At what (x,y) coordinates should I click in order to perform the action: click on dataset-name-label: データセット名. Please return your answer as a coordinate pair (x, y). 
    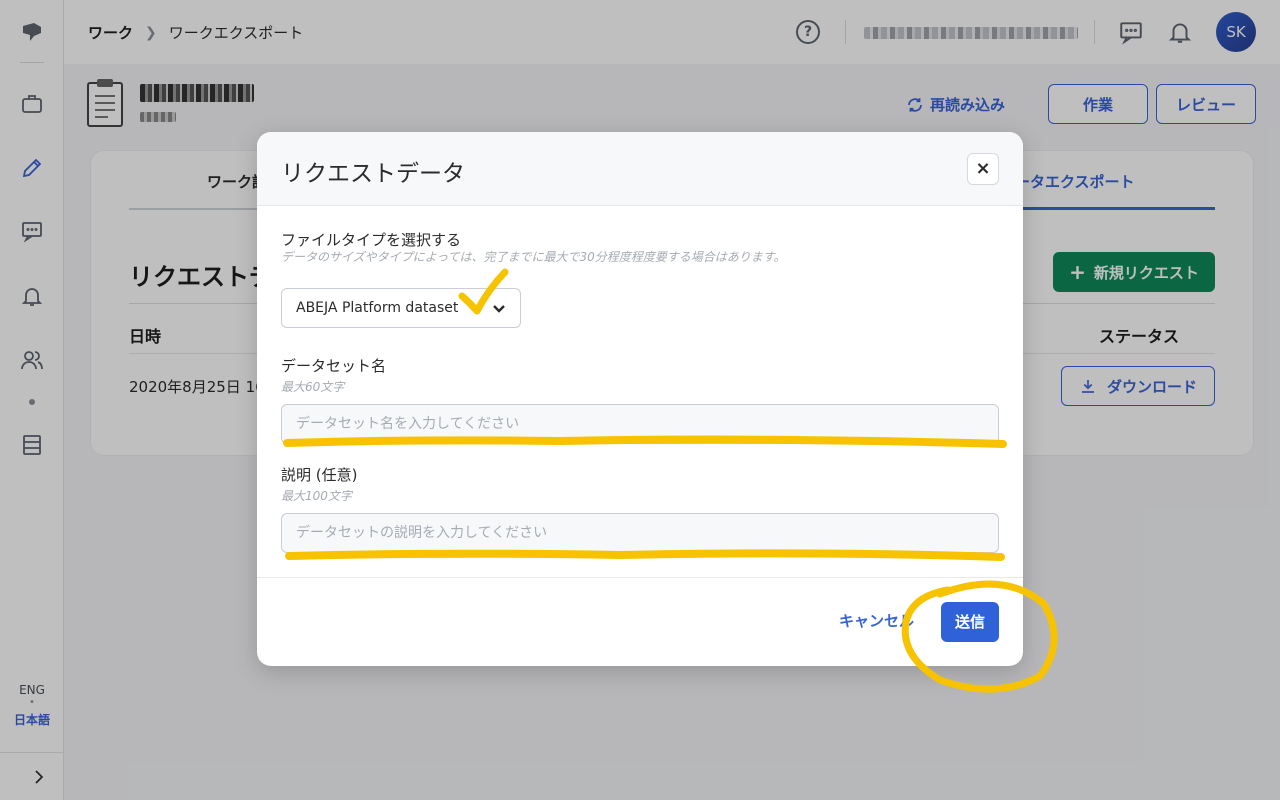
    Looking at the image, I should click on (334, 366).